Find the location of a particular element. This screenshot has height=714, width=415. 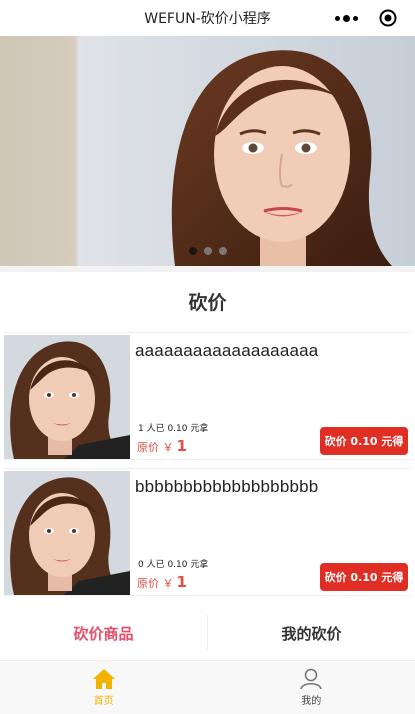

tabbar-item-home: 首页 is located at coordinates (104, 687).